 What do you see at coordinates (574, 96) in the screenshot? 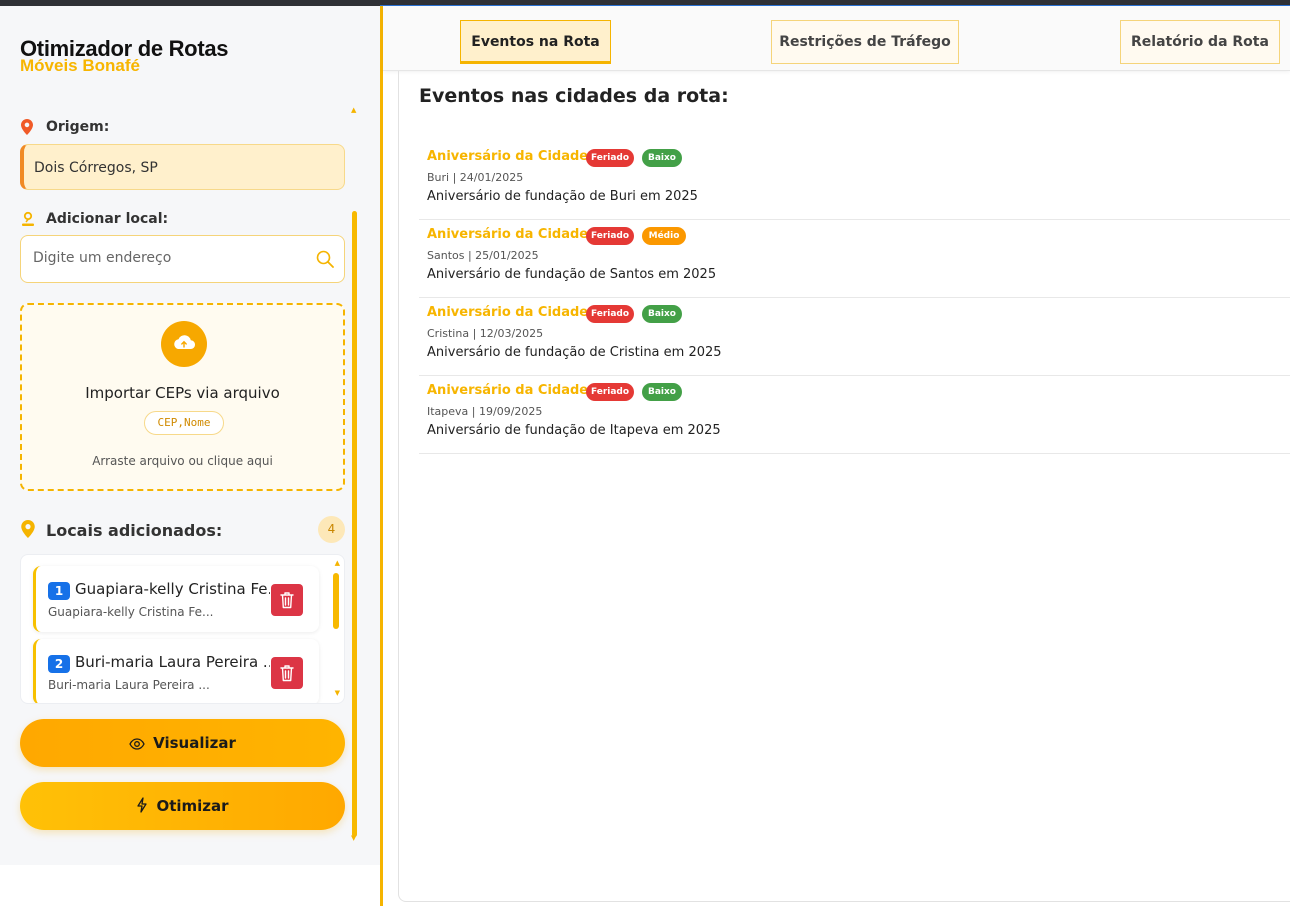
I see `events-section-title: Eventos nas cidades da rota:` at bounding box center [574, 96].